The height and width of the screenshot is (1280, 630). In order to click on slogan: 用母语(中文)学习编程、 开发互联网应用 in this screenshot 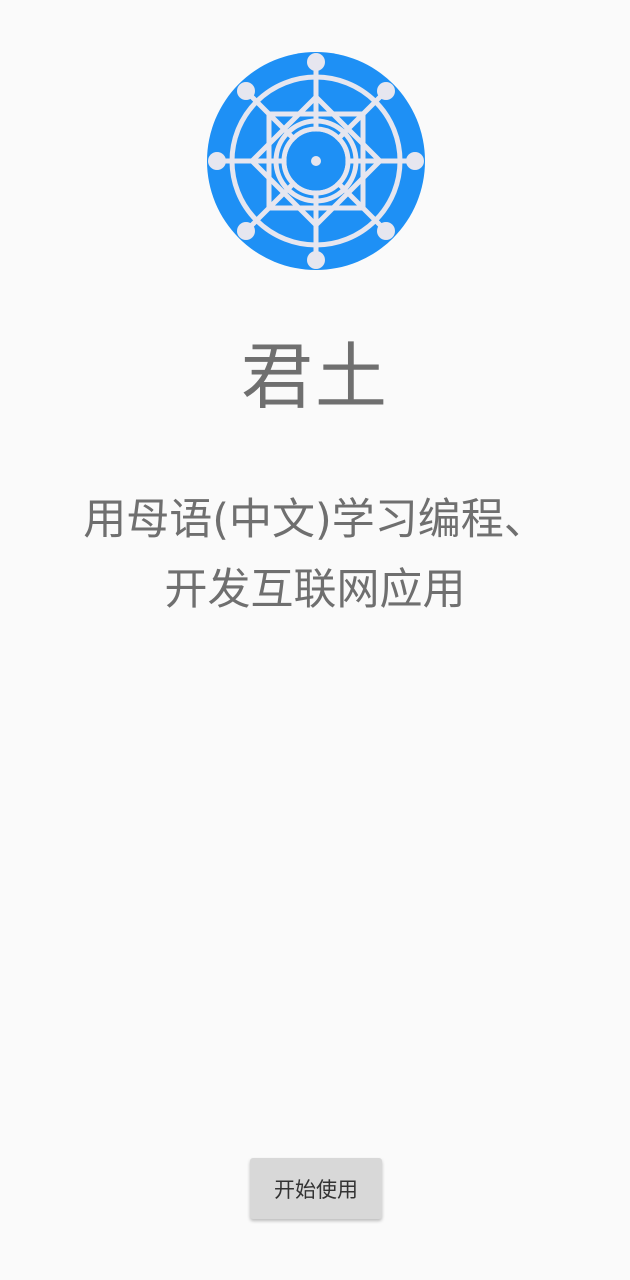, I will do `click(315, 555)`.